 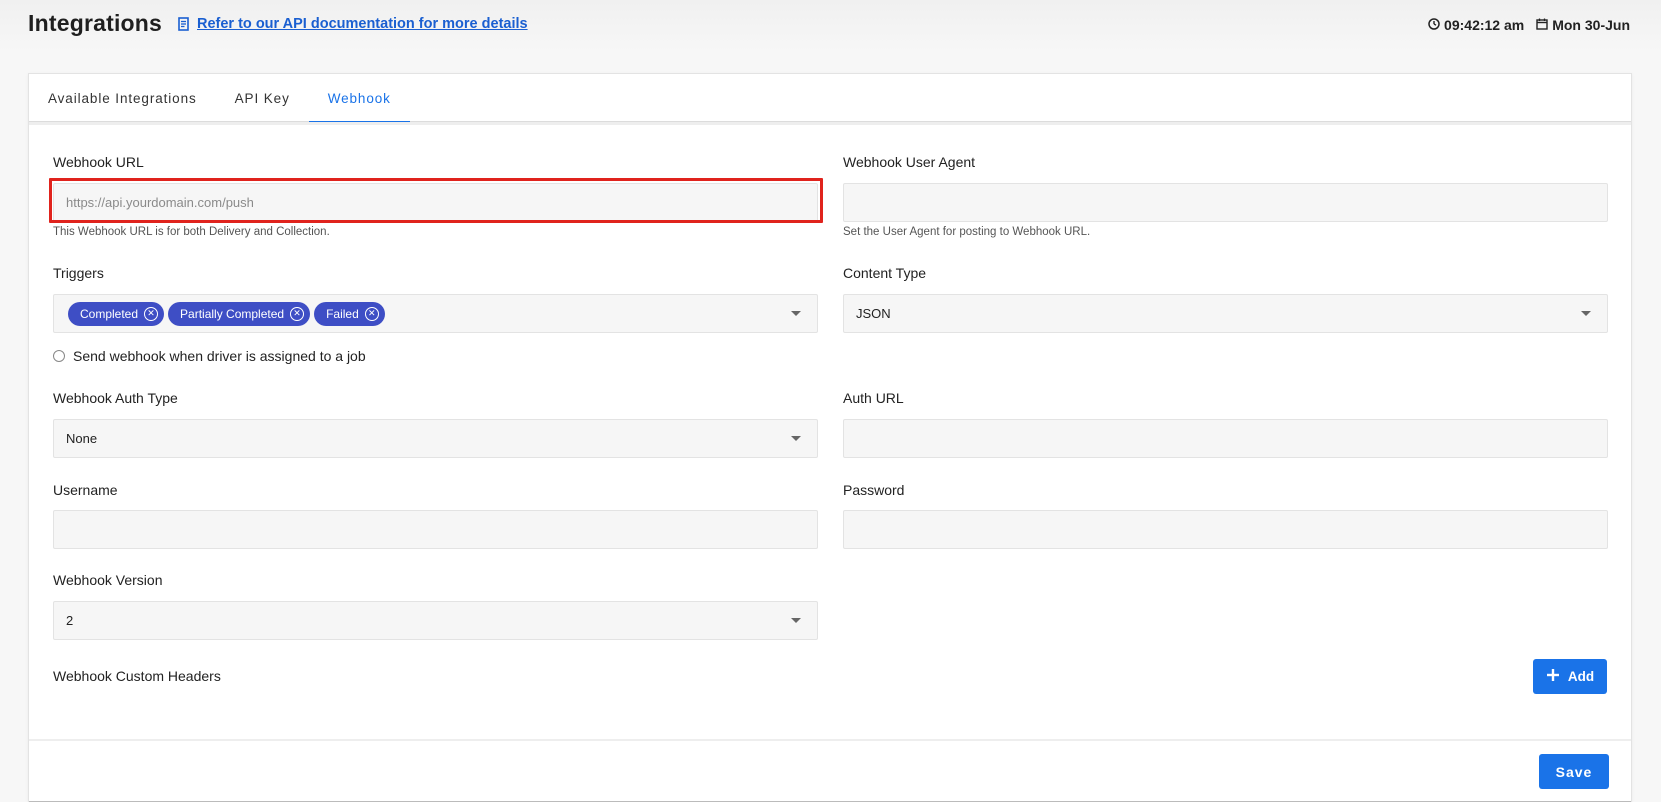 What do you see at coordinates (873, 398) in the screenshot?
I see `auth-url-label: Auth URL` at bounding box center [873, 398].